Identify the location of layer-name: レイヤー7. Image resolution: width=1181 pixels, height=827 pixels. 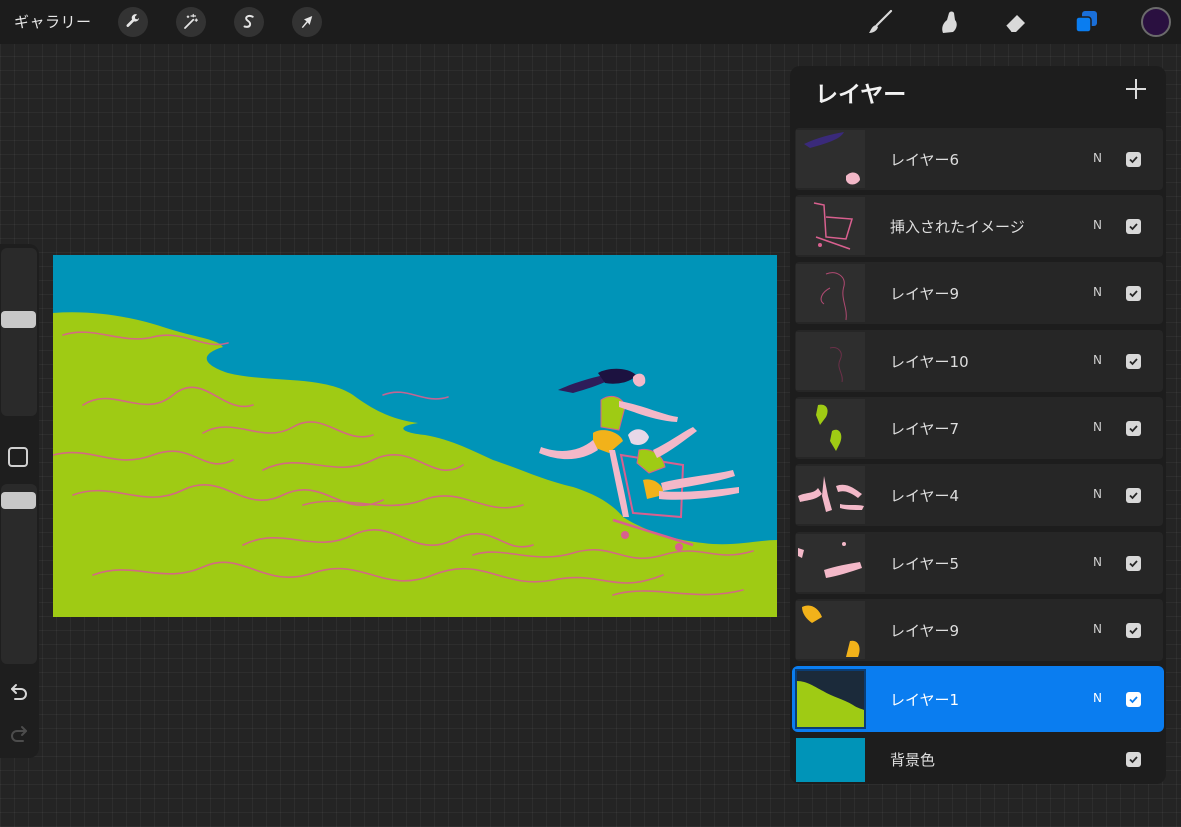
(925, 429).